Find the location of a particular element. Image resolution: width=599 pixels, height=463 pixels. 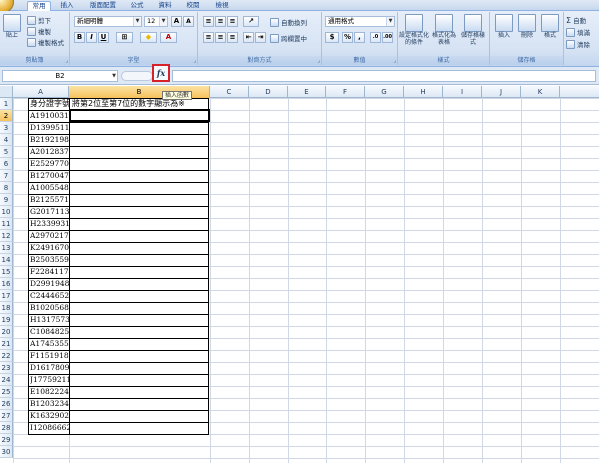

column-header-c: C is located at coordinates (229, 92).